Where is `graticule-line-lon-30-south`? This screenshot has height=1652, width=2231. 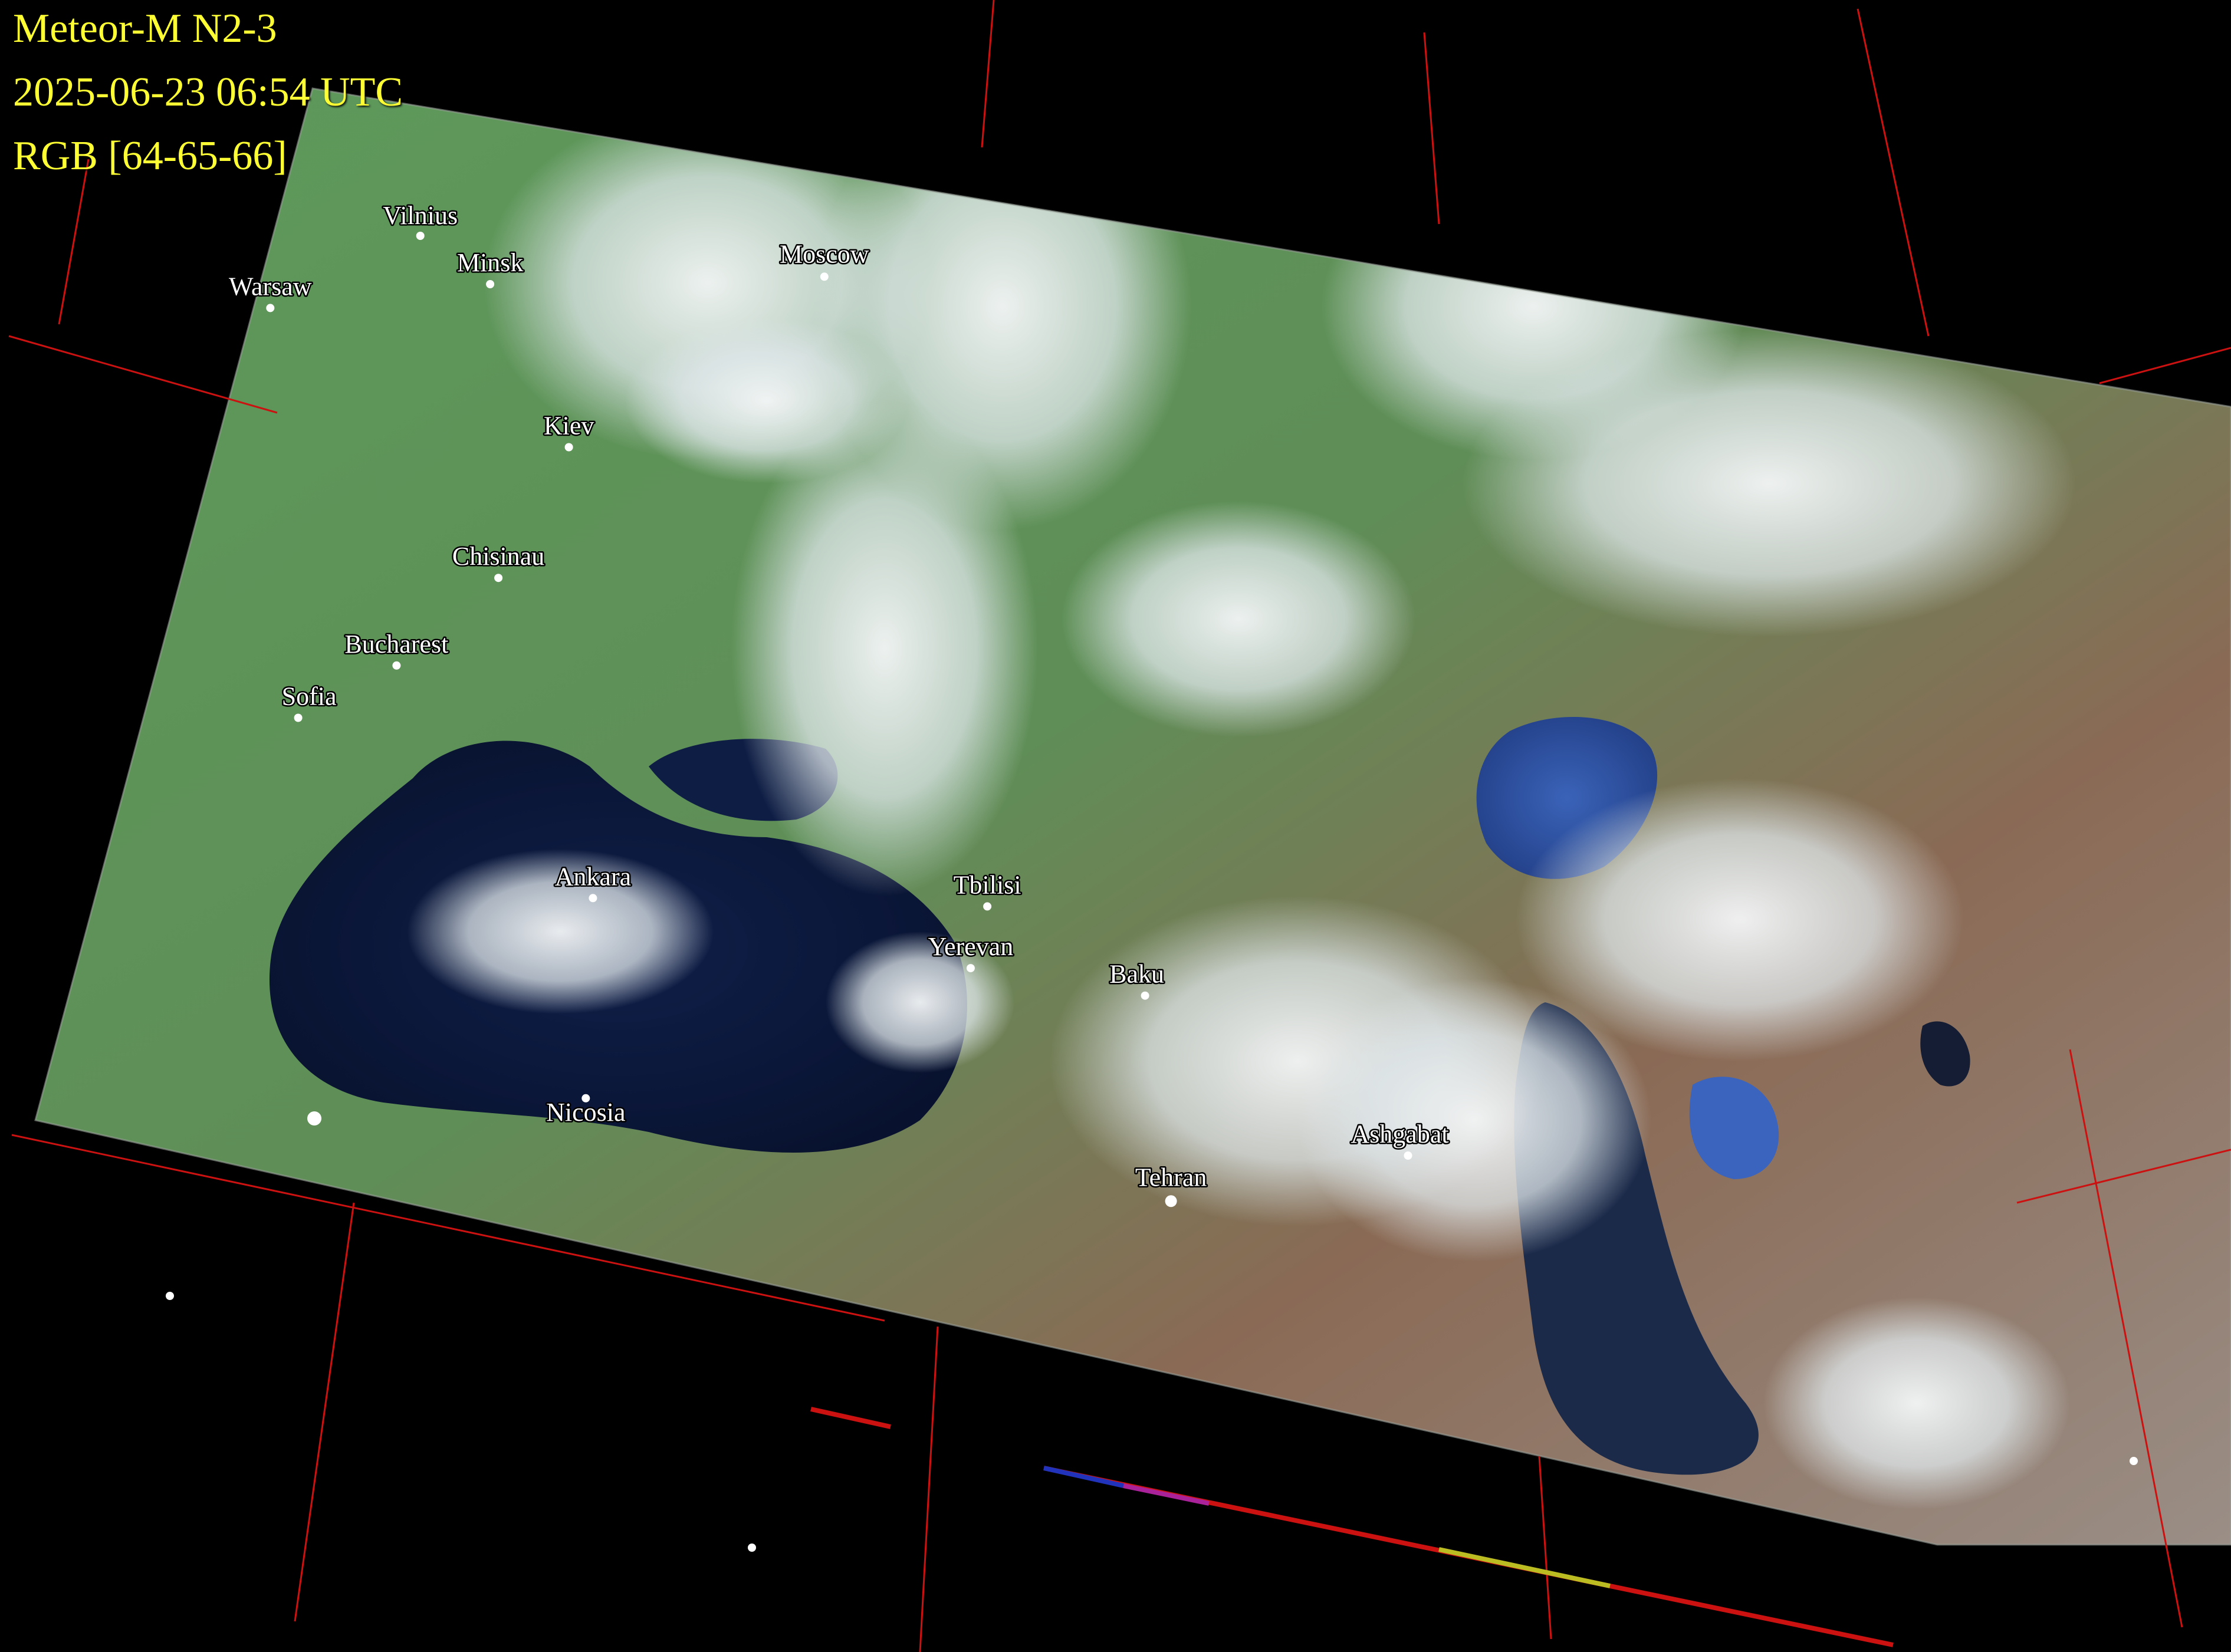
graticule-line-lon-30-south is located at coordinates (324, 1412).